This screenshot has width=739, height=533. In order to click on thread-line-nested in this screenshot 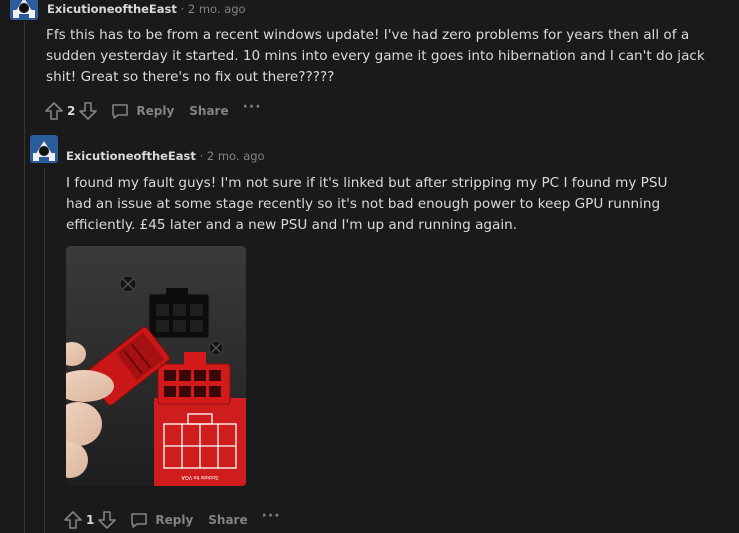, I will do `click(44, 350)`.